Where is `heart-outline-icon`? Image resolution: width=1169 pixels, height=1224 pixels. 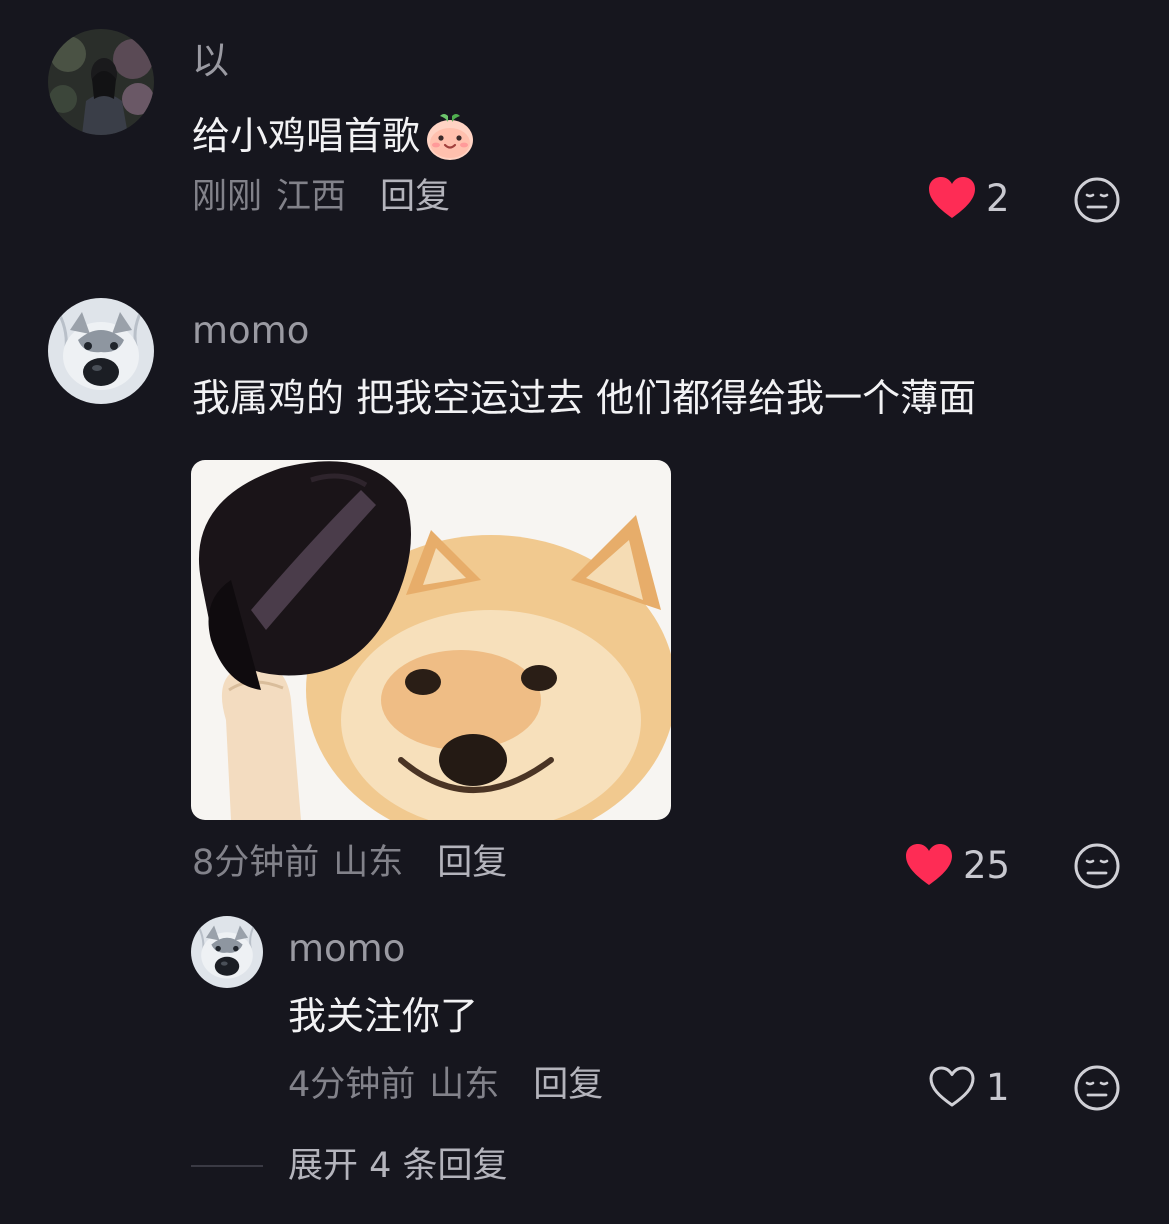 heart-outline-icon is located at coordinates (952, 1087).